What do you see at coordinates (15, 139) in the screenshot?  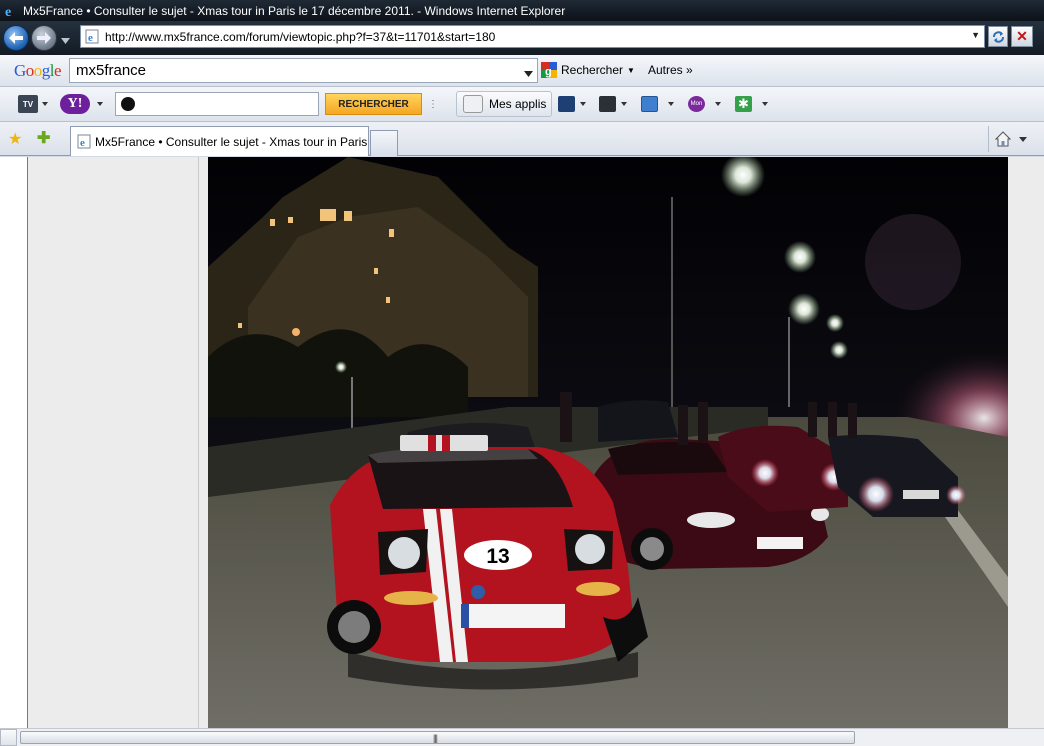 I see `favorites-star-icon: ★` at bounding box center [15, 139].